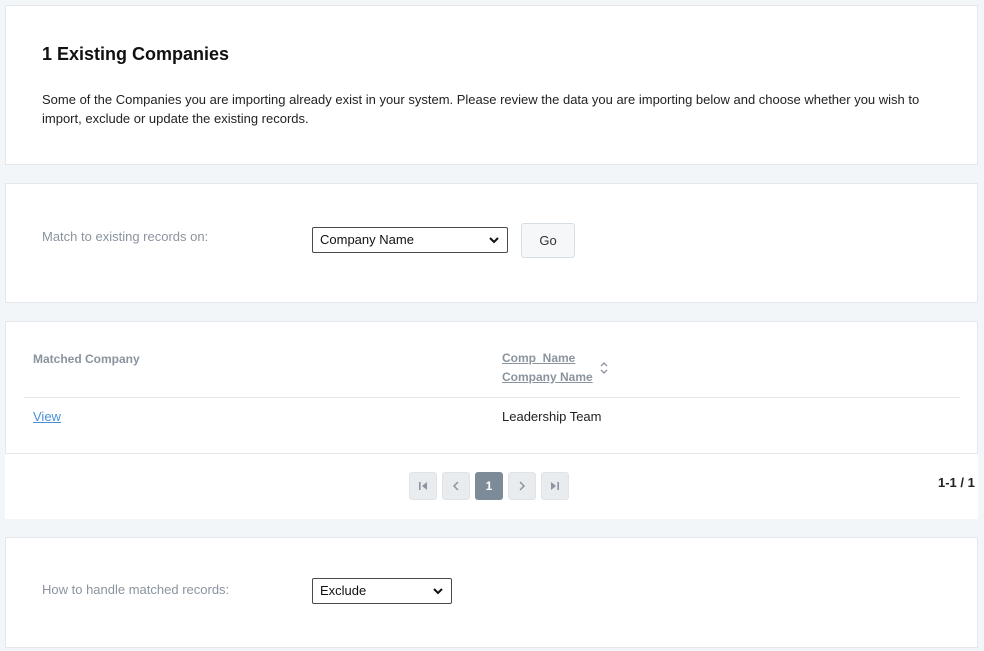  I want to click on page-range: 1-1 / 1, so click(956, 482).